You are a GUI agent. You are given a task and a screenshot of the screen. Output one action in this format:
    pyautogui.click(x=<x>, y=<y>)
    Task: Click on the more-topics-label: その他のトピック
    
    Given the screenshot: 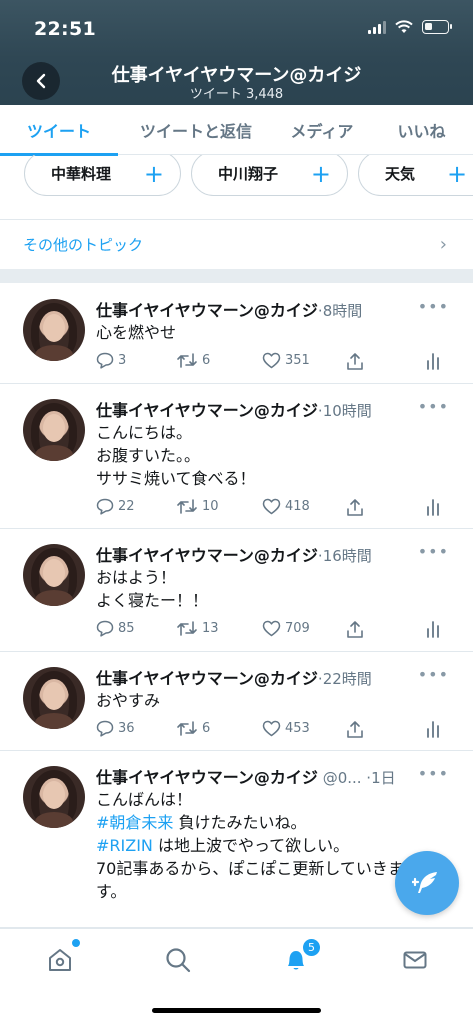 What is the action you would take?
    pyautogui.click(x=83, y=245)
    